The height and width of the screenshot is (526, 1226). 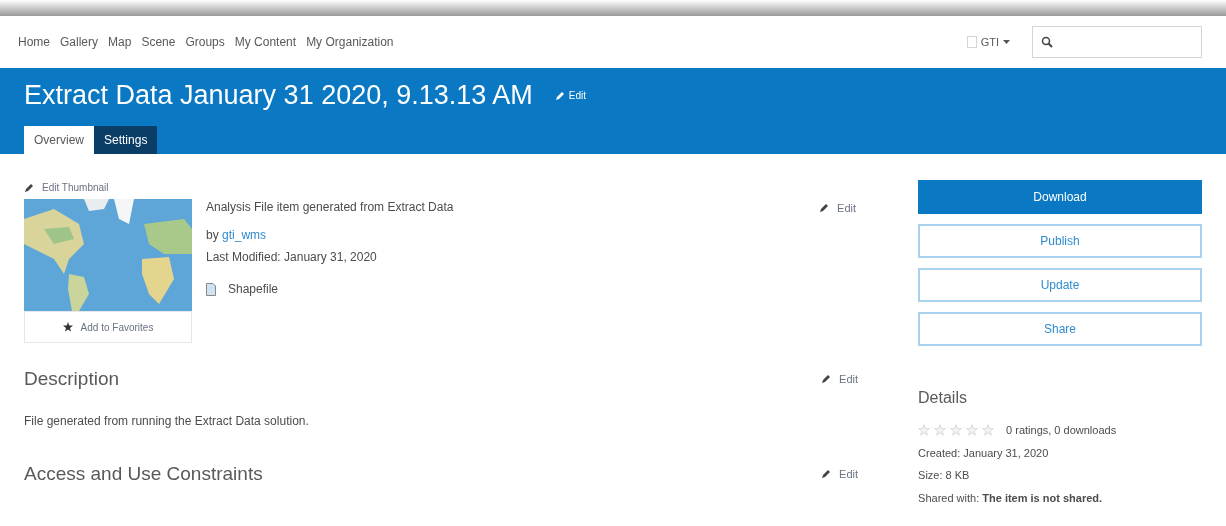 I want to click on nav-link: Home, so click(x=34, y=42).